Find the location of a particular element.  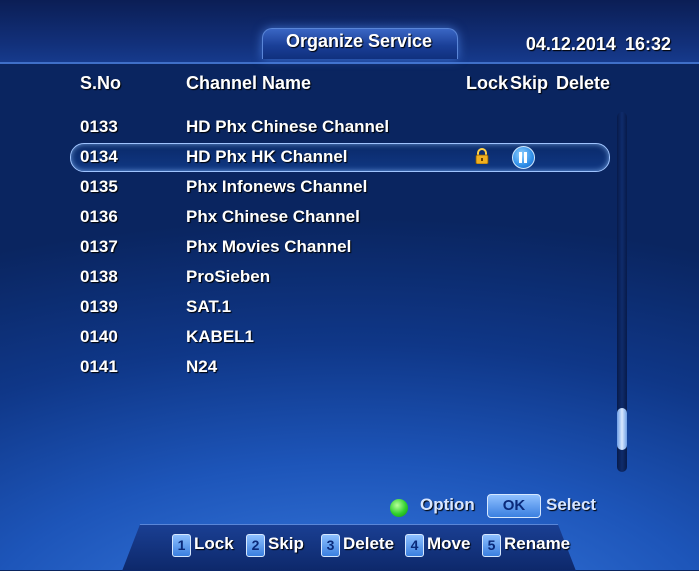

key-5: 5 is located at coordinates (491, 545).